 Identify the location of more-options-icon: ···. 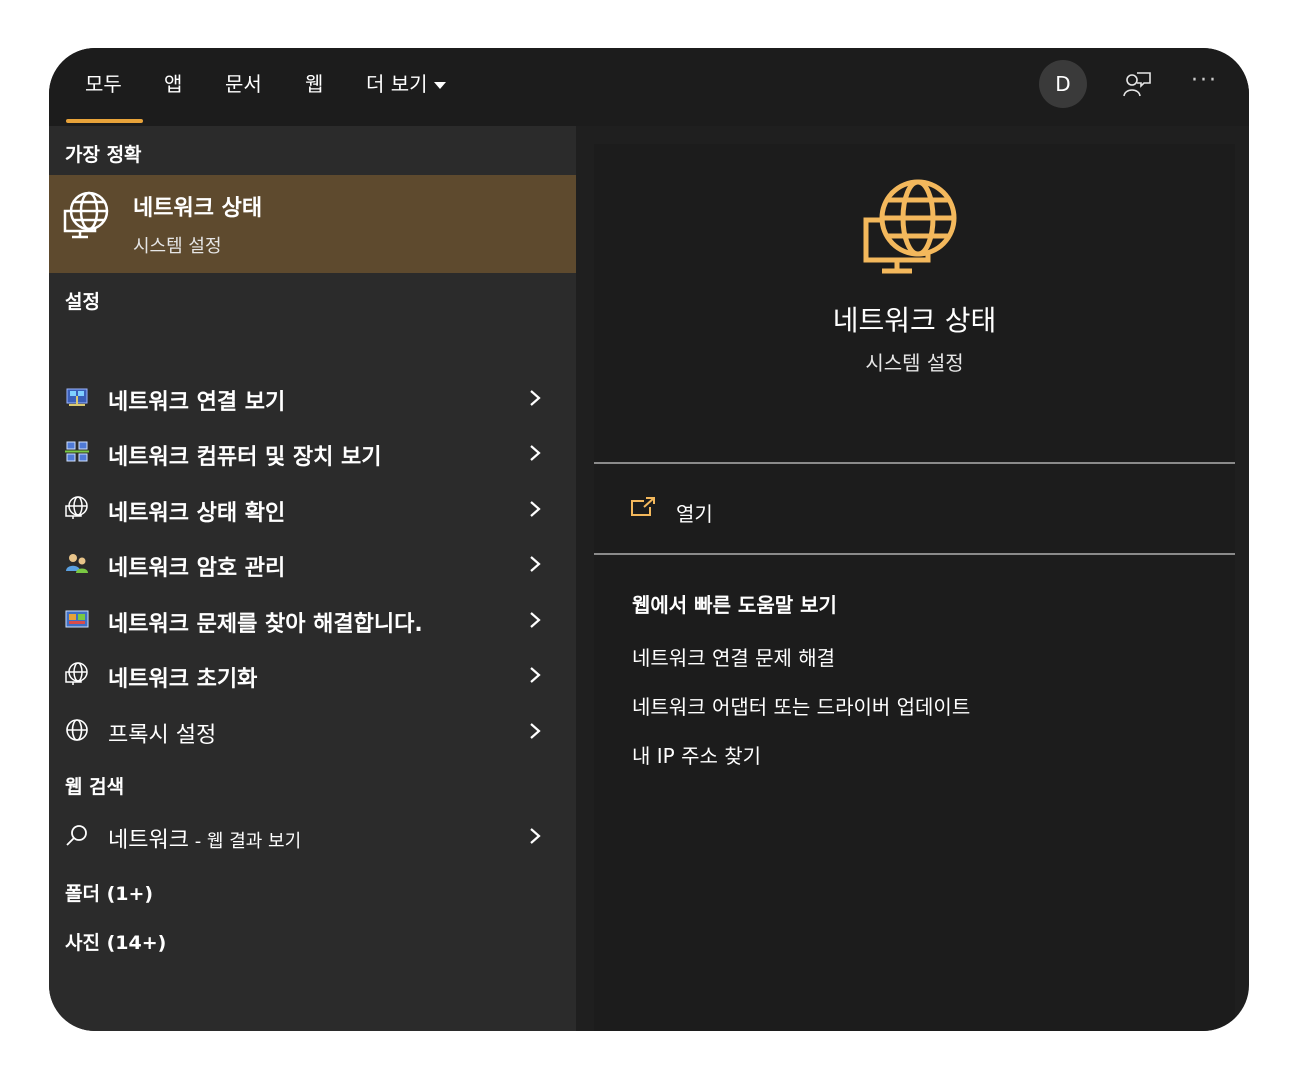
(1204, 80).